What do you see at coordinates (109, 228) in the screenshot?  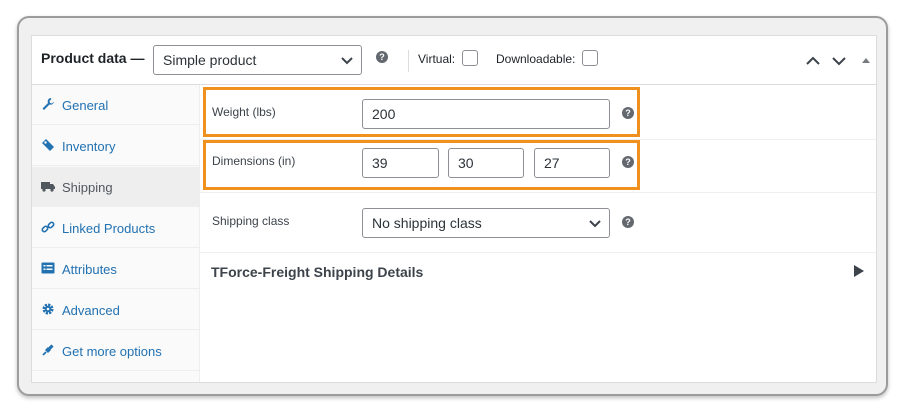 I see `tab-linked-products-label: Linked Products` at bounding box center [109, 228].